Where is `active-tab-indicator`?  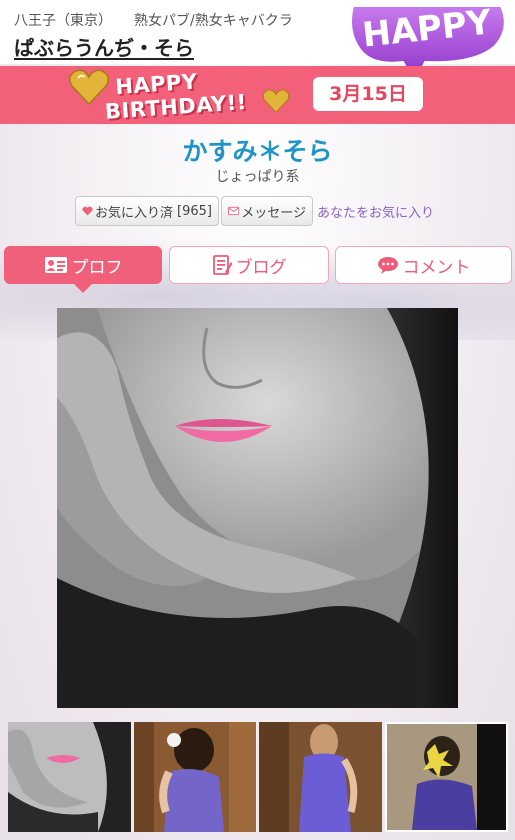 active-tab-indicator is located at coordinates (83, 288).